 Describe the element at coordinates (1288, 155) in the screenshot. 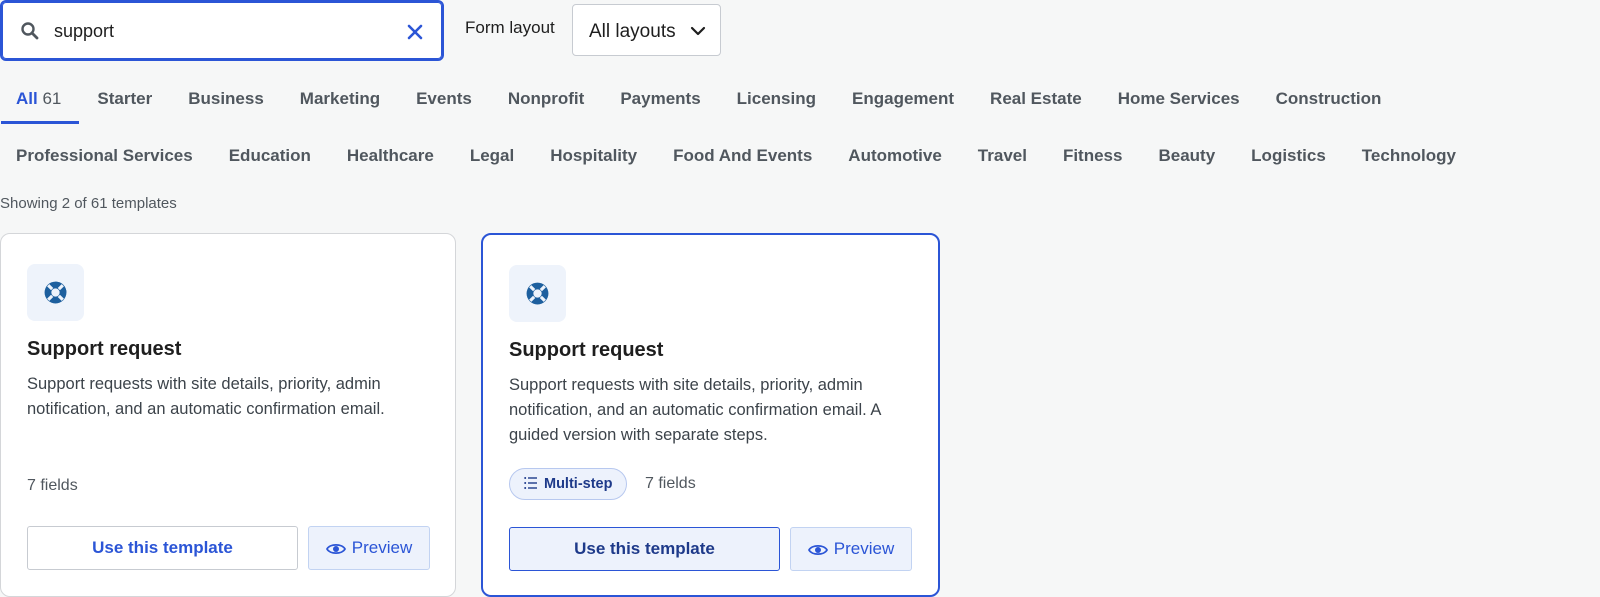

I see `tab-label: Logistics` at that location.